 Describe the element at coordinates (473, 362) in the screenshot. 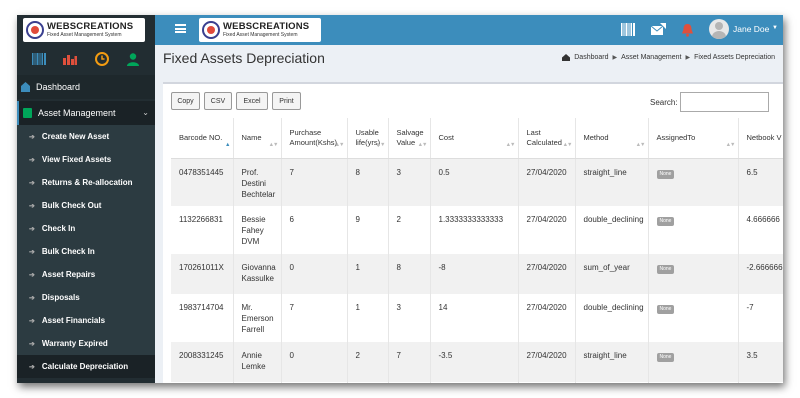

I see `cell-cost: -3.5` at that location.